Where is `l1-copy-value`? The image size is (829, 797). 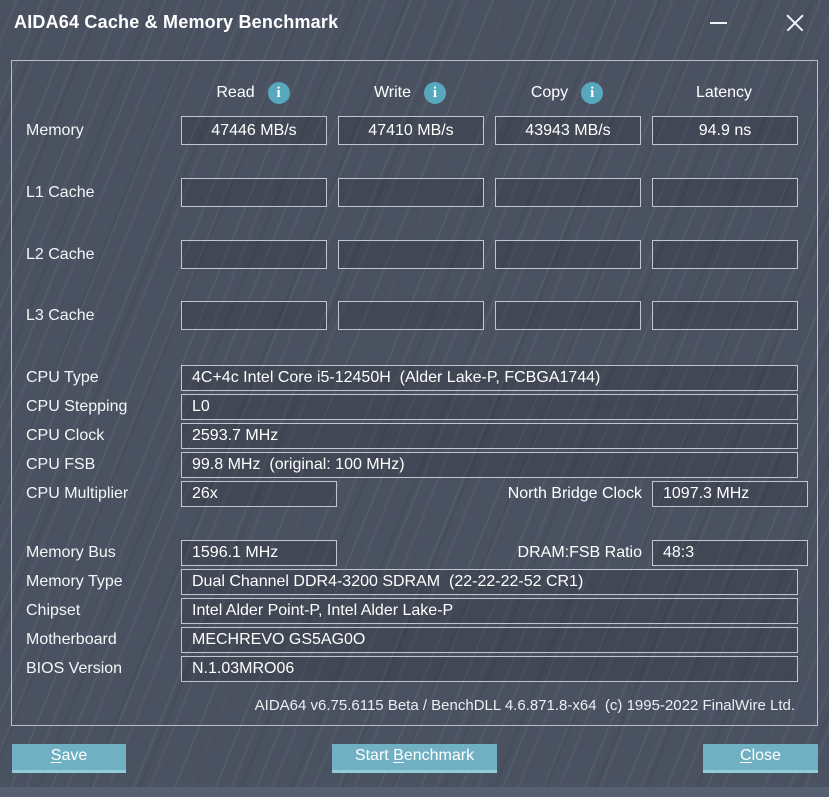
l1-copy-value is located at coordinates (568, 192).